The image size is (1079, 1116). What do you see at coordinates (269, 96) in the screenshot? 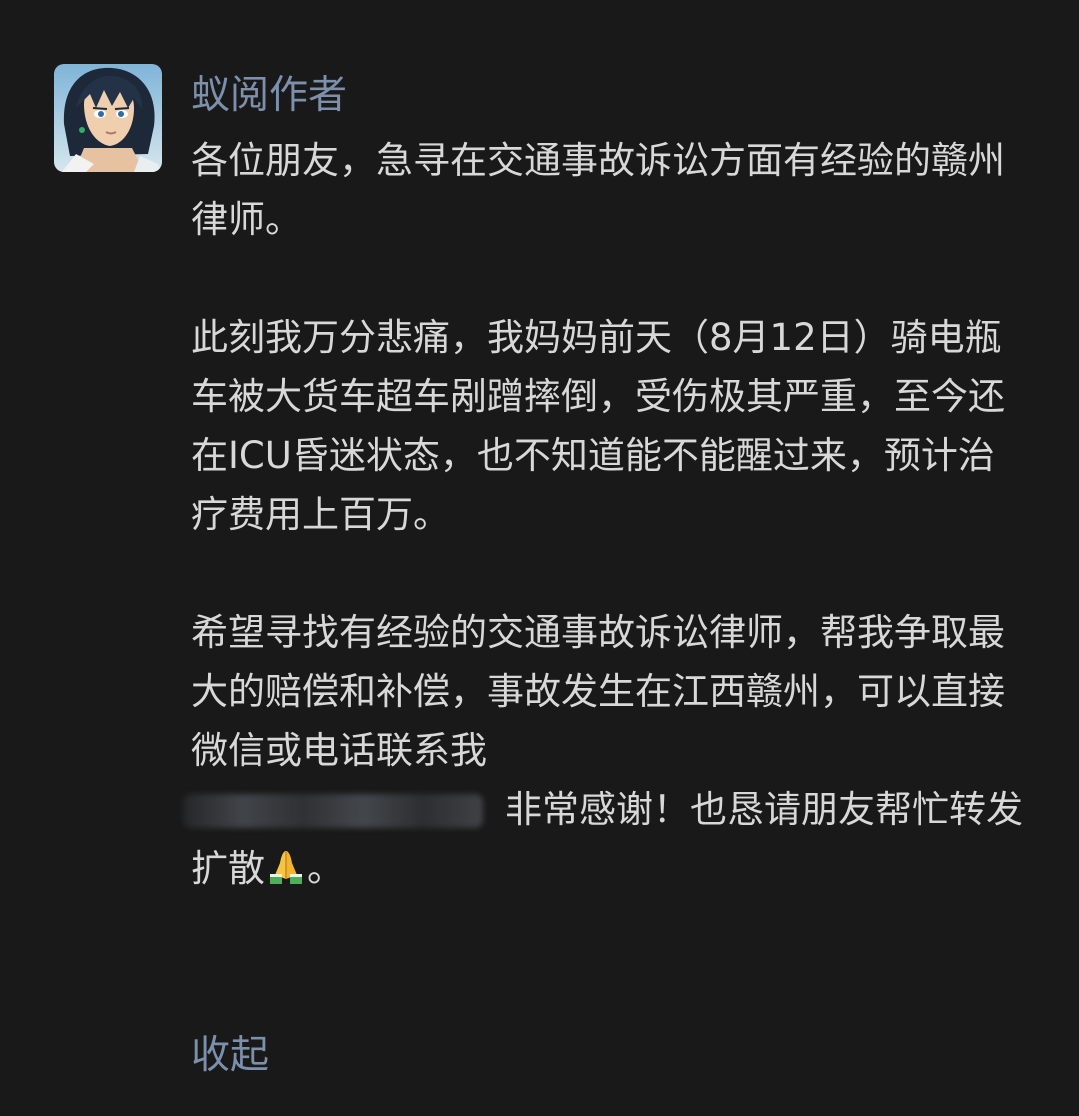
I see `author-name-link: 蚁阅作者` at bounding box center [269, 96].